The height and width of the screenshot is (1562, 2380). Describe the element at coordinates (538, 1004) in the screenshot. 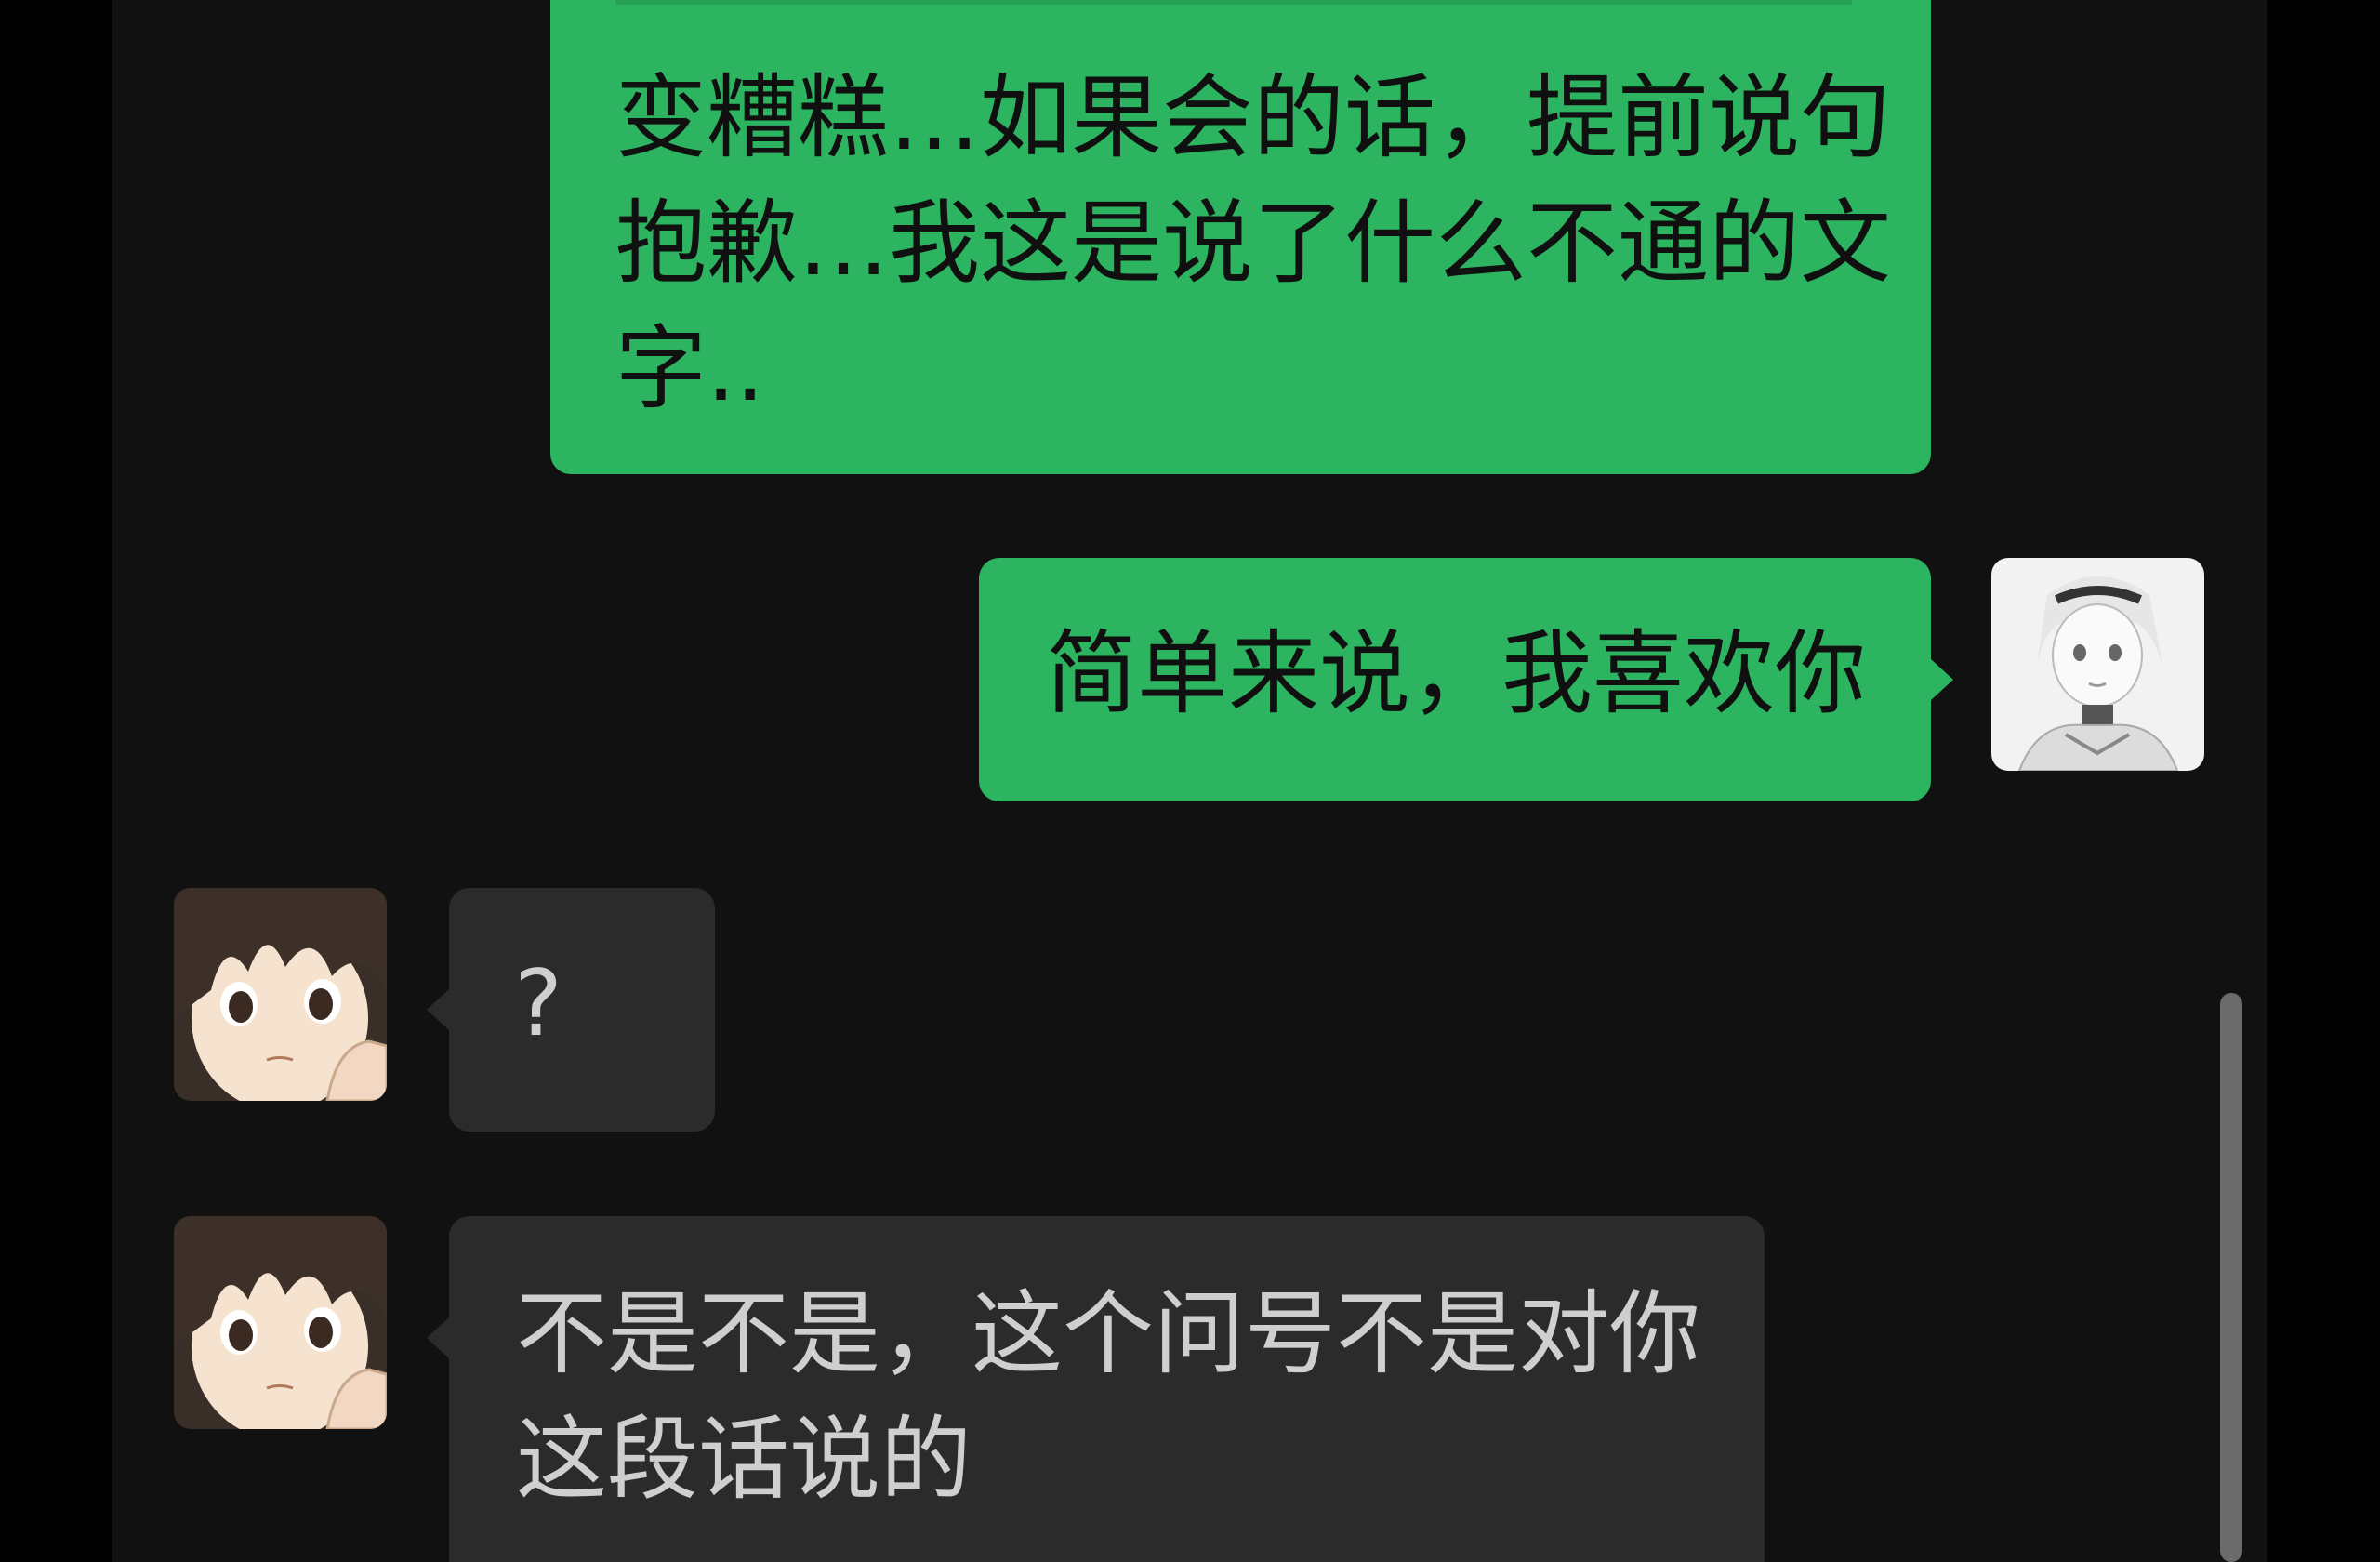

I see `message-text-line: ?` at that location.